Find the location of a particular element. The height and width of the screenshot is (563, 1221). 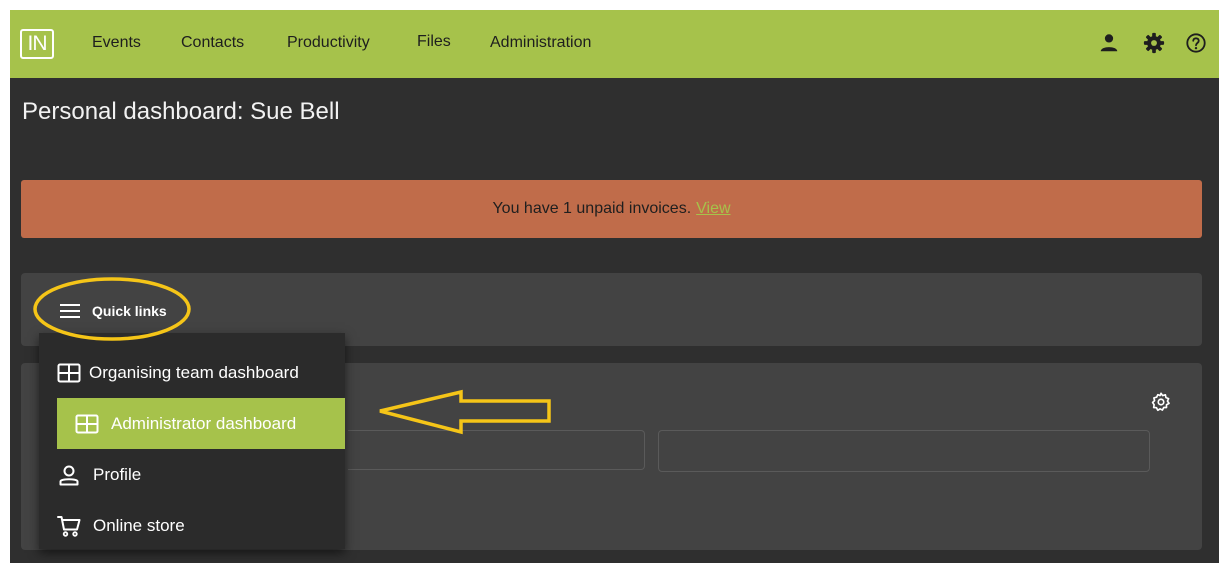

quick-links-label: Quick links is located at coordinates (129, 311).